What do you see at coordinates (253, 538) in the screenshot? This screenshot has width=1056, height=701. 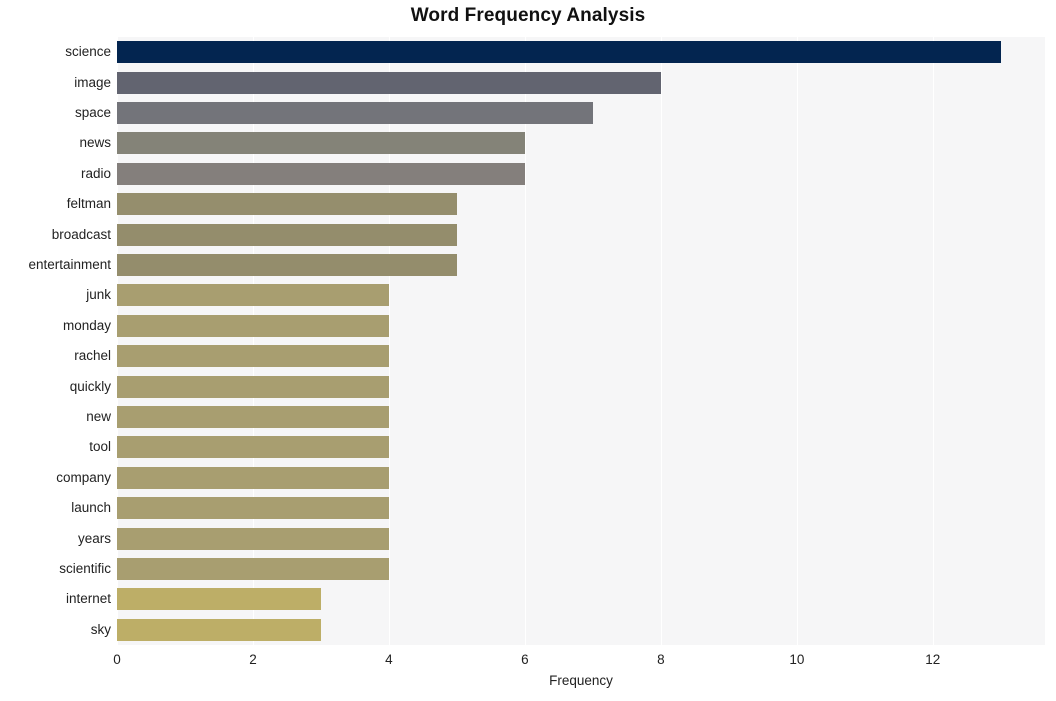 I see `bar-years` at bounding box center [253, 538].